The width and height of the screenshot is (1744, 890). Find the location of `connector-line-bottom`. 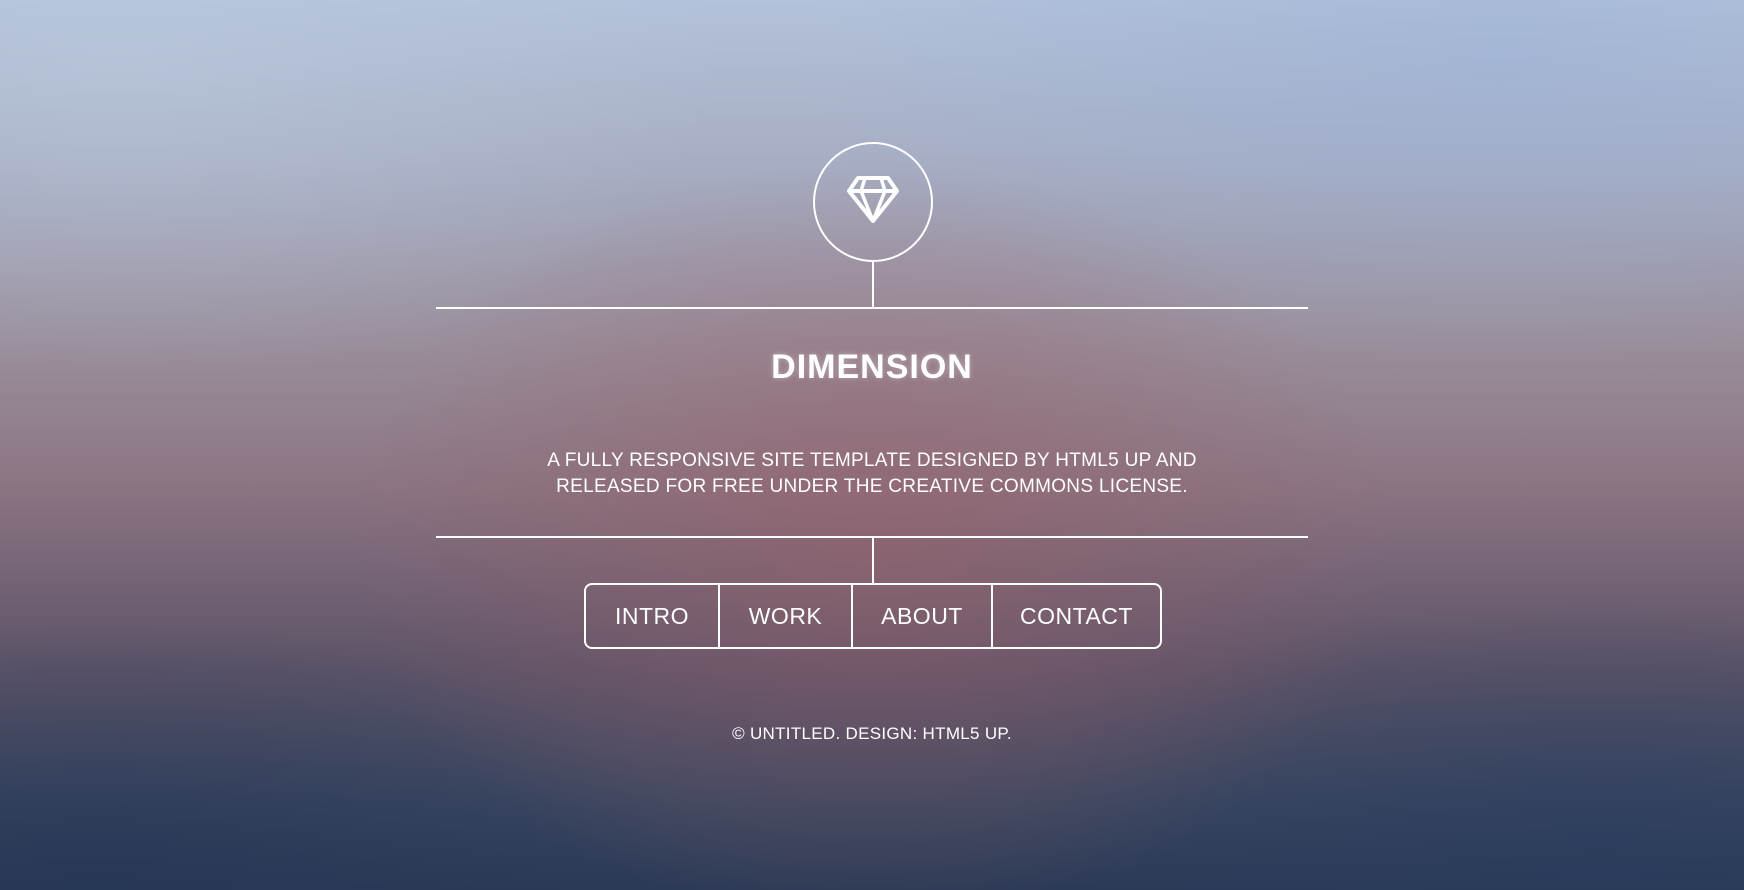

connector-line-bottom is located at coordinates (873, 560).